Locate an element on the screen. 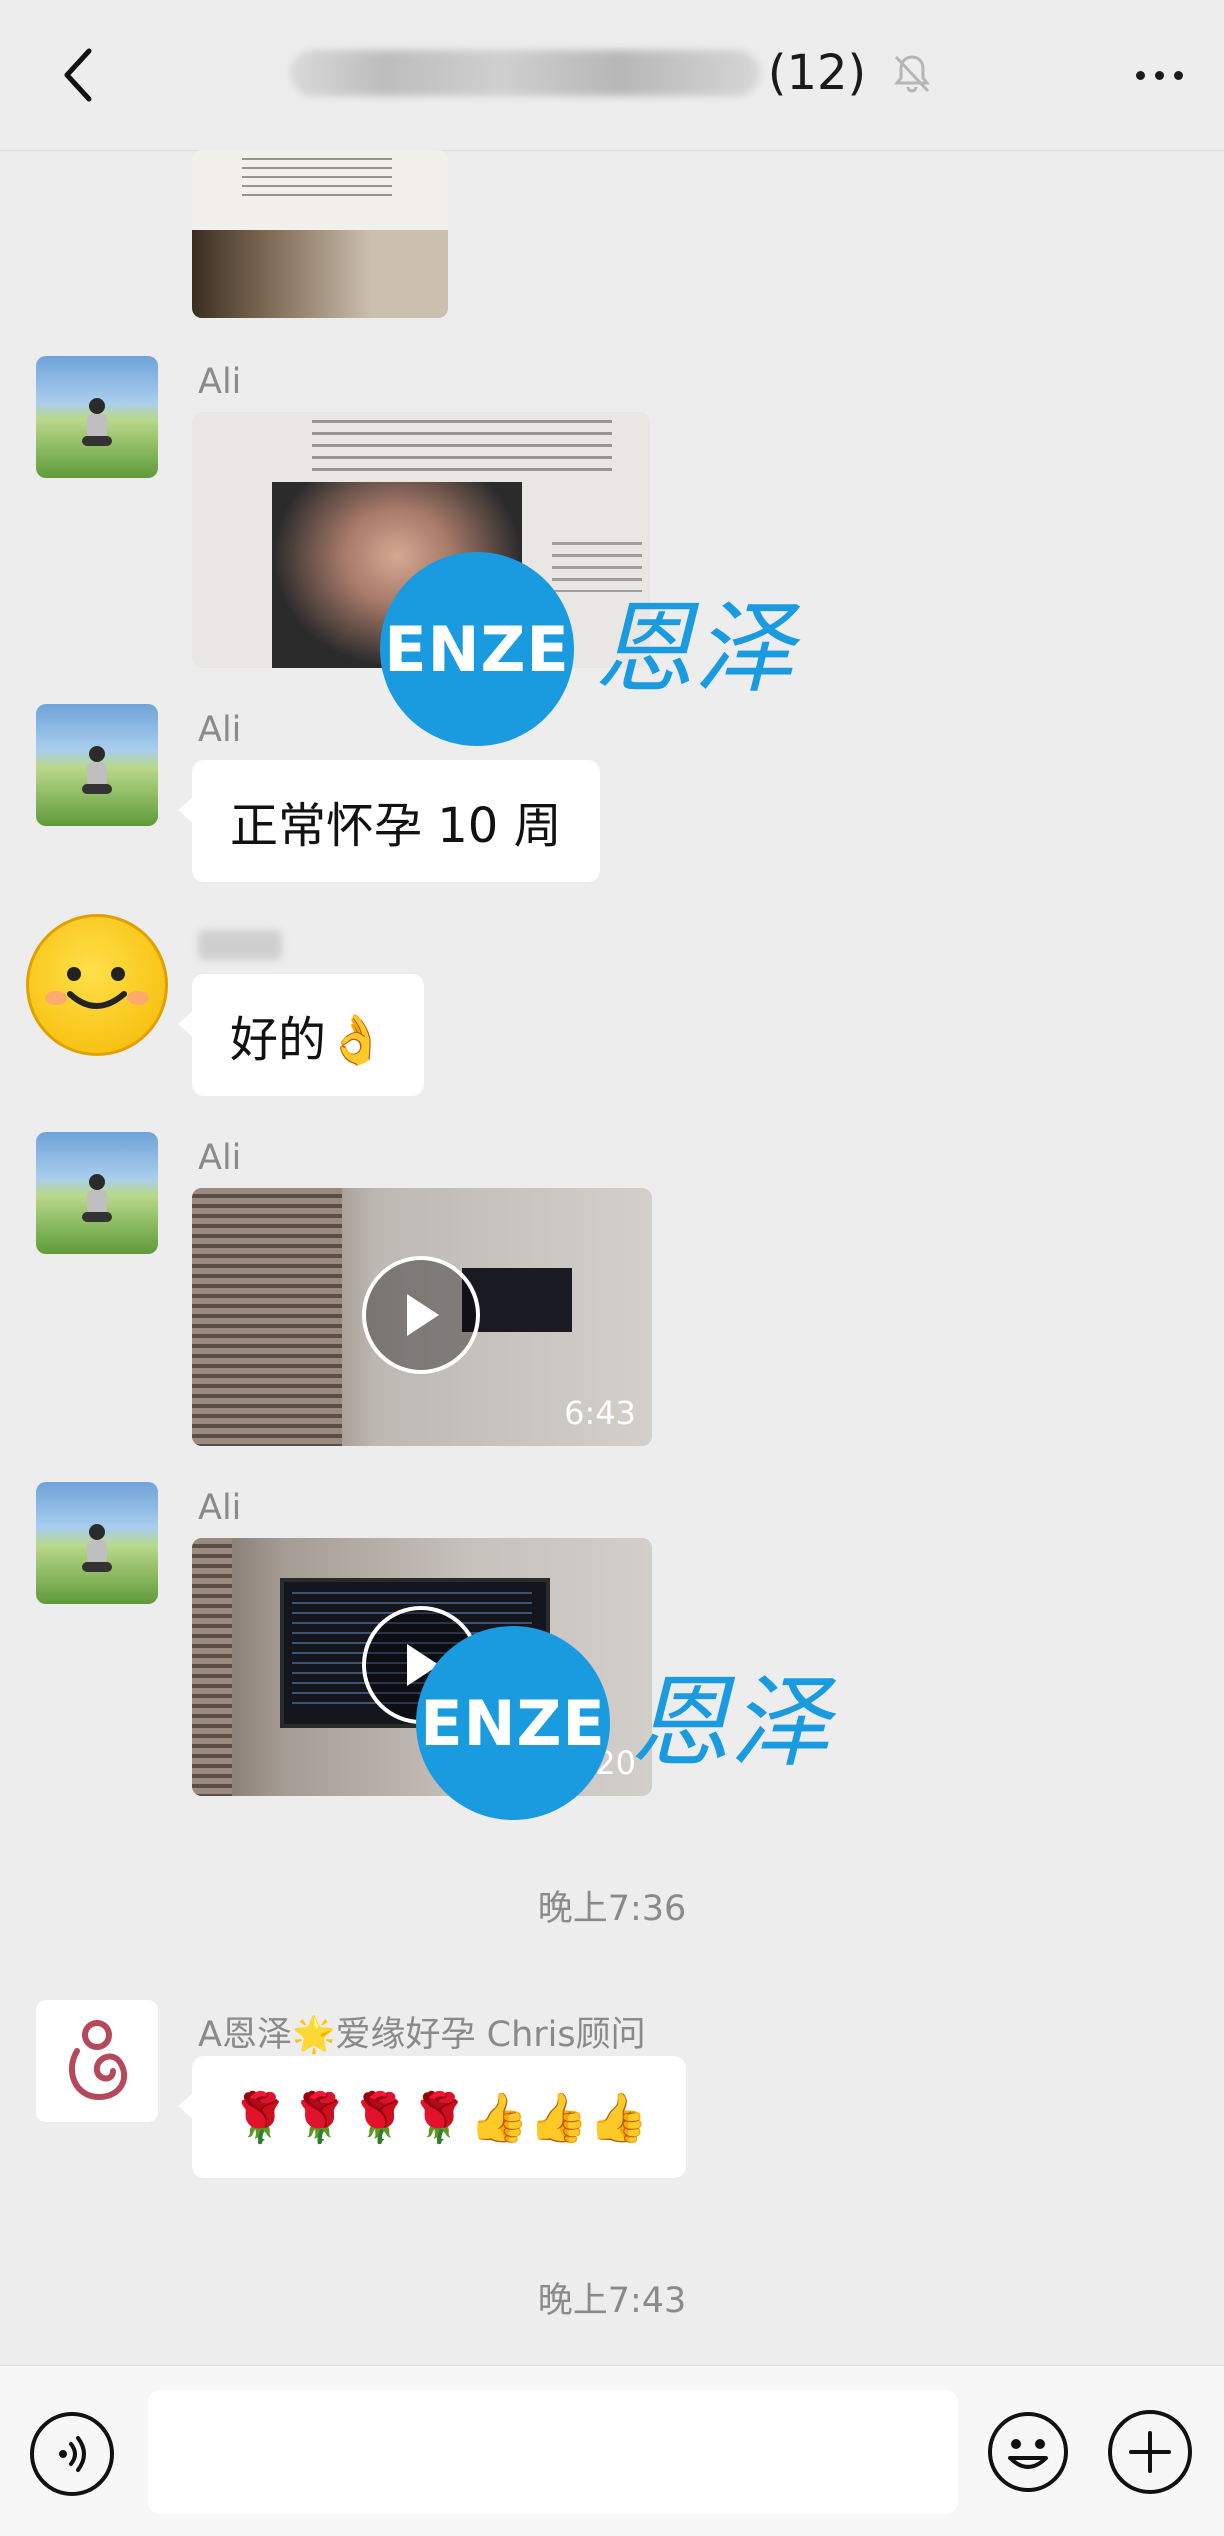 The width and height of the screenshot is (1224, 2536). voice-button is located at coordinates (72, 2454).